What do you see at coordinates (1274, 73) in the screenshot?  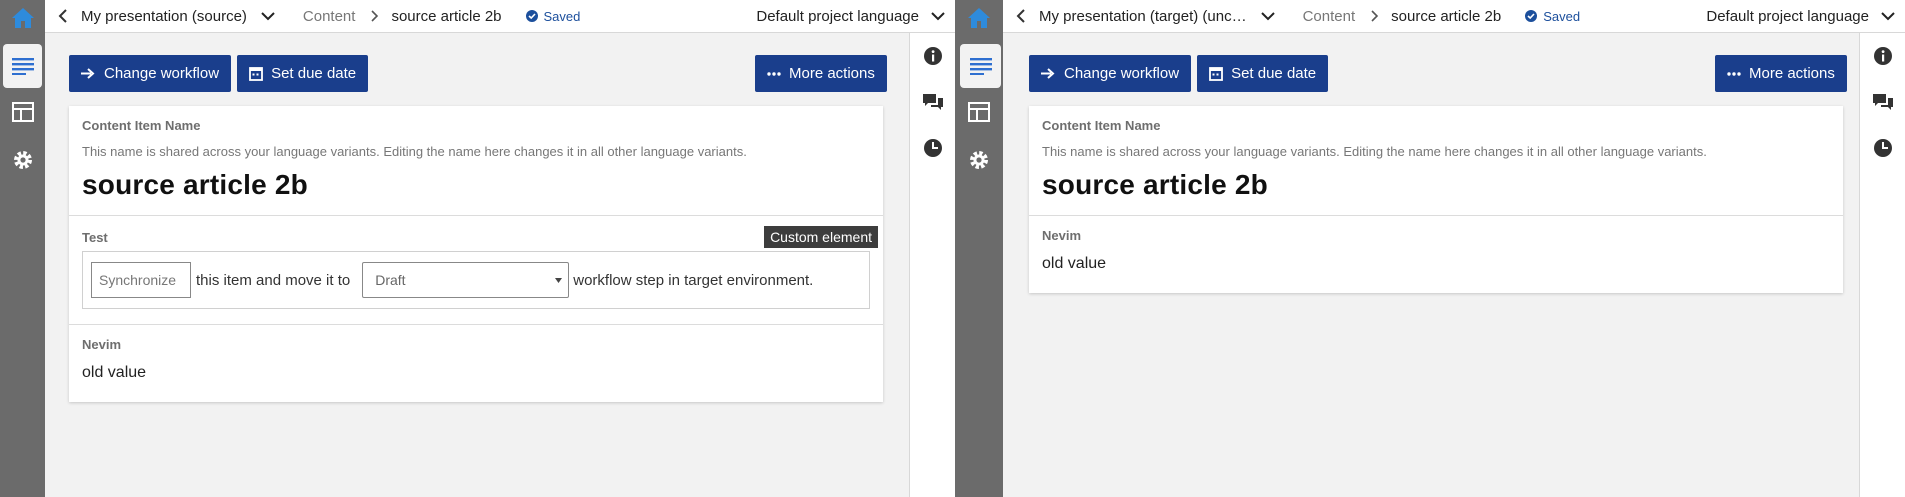 I see `set-due-date-label: Set due date` at bounding box center [1274, 73].